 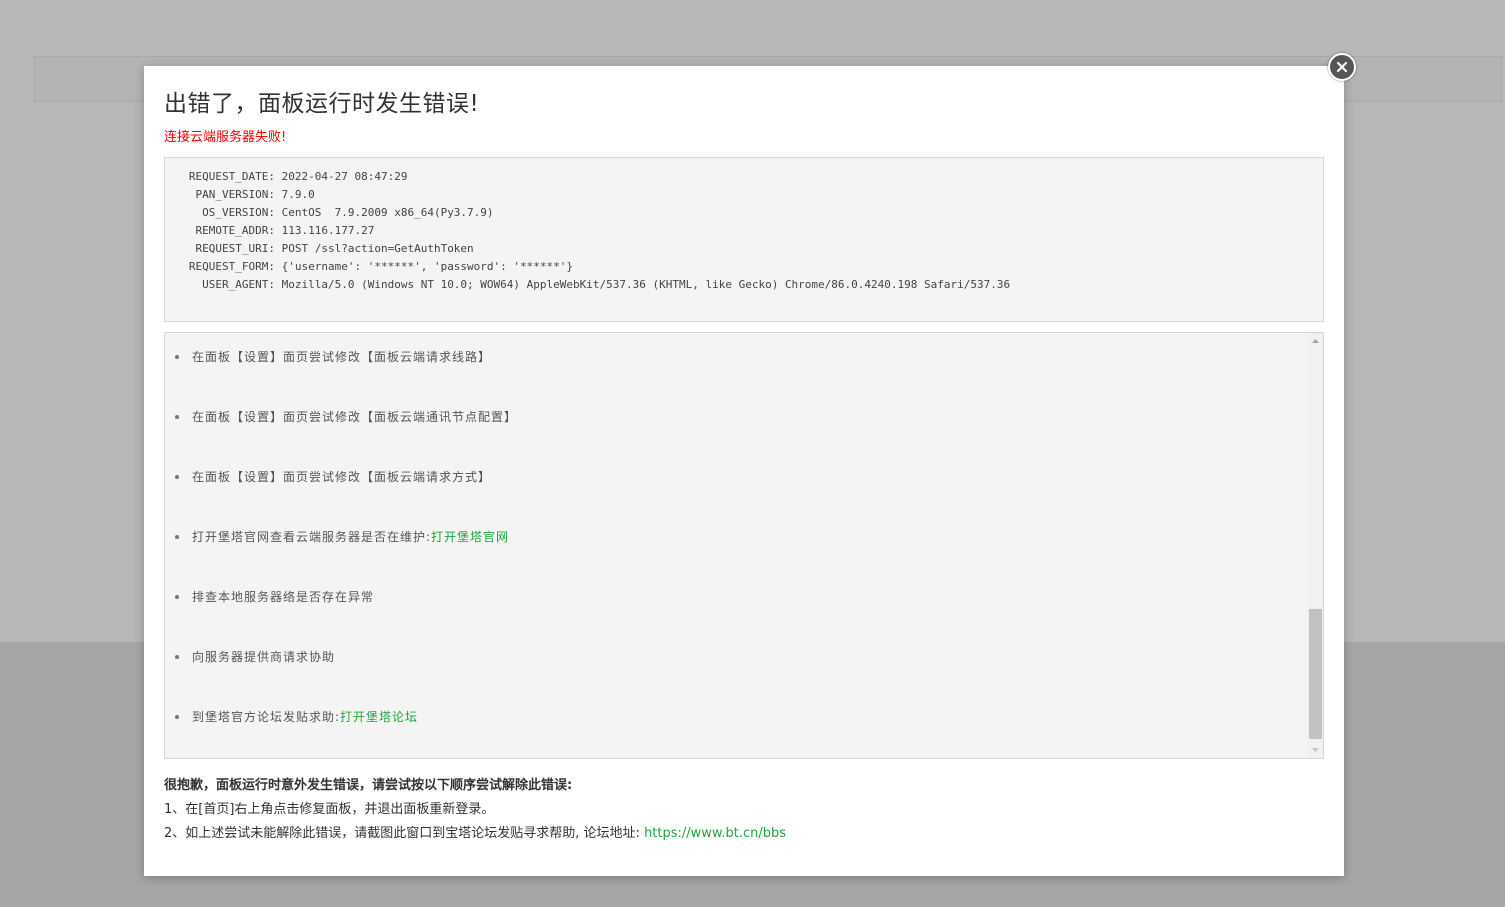 I want to click on info-value: 7.9.0, so click(x=298, y=194).